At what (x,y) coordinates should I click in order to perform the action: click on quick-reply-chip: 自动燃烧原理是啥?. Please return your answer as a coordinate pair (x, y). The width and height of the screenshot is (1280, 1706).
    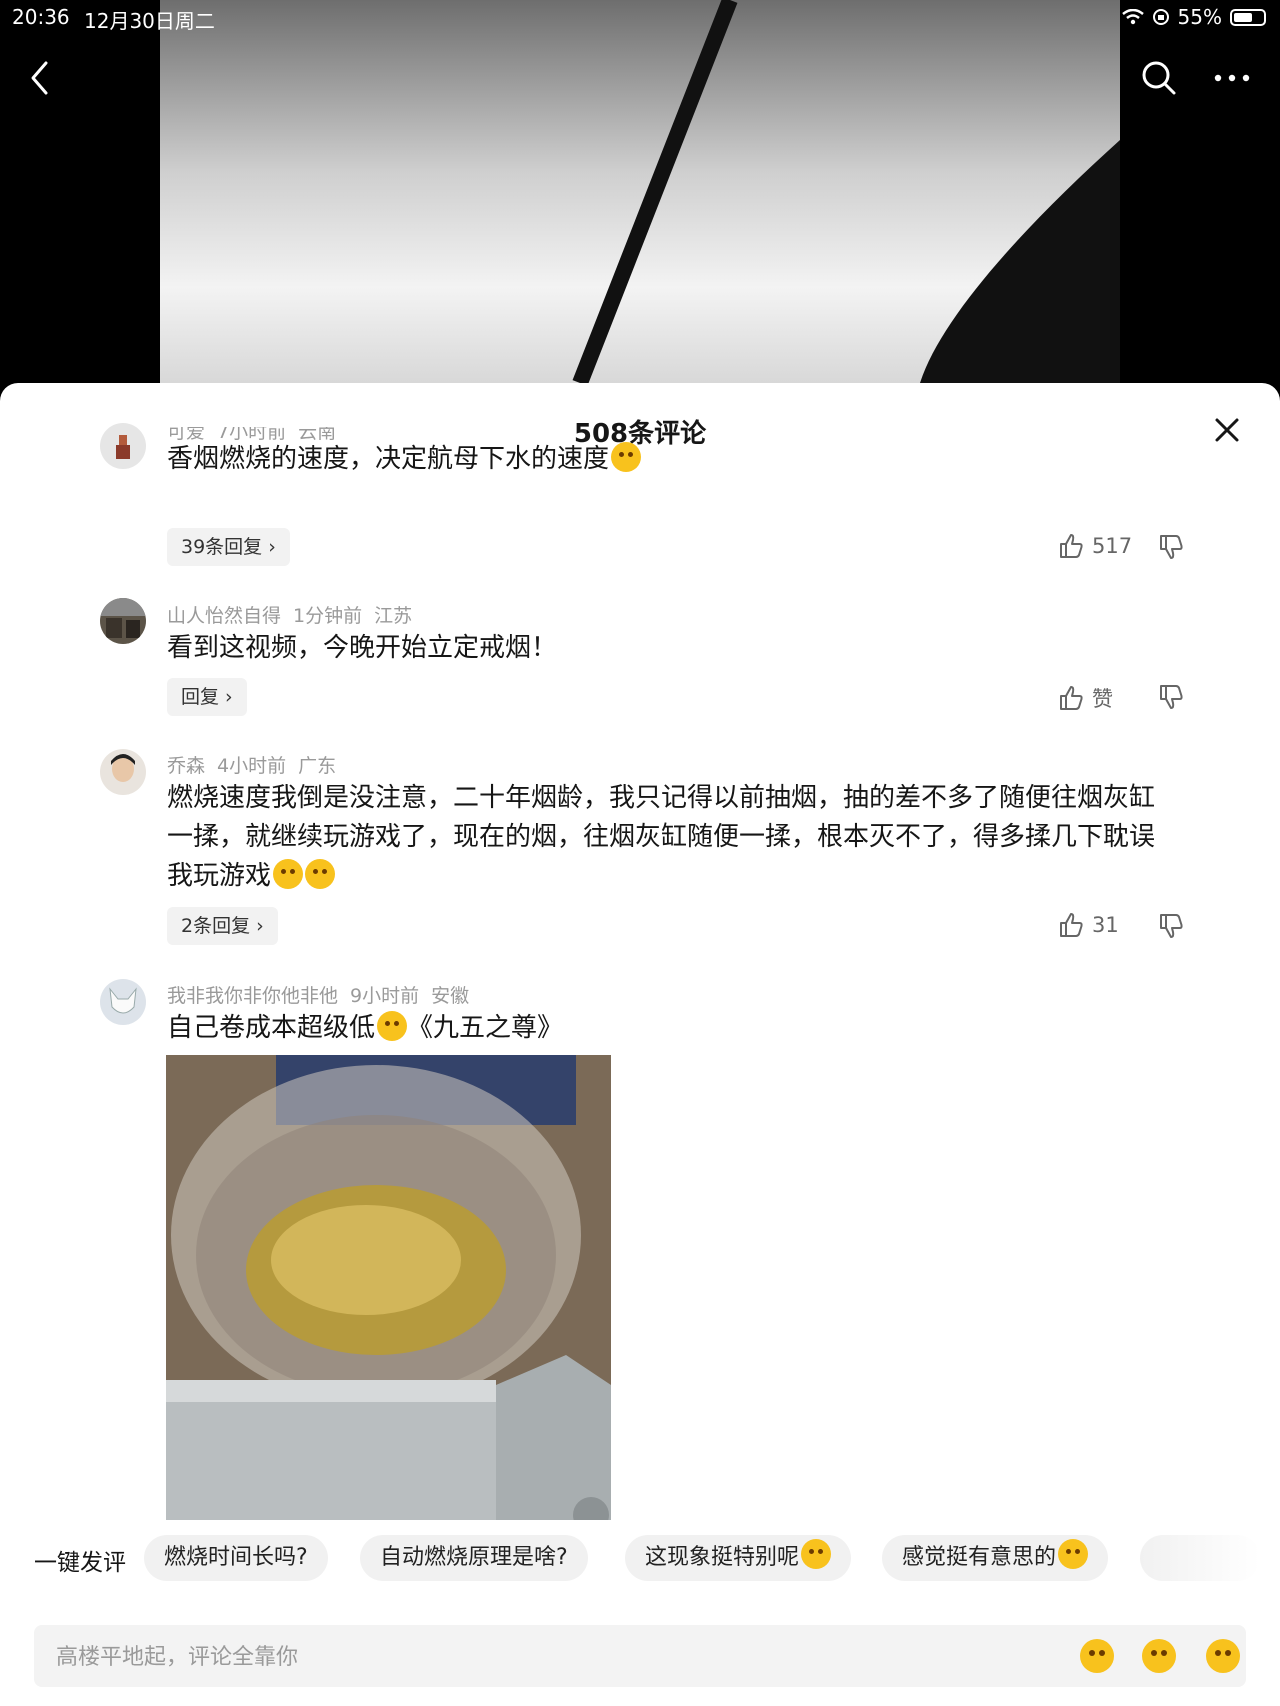
    Looking at the image, I should click on (474, 1558).